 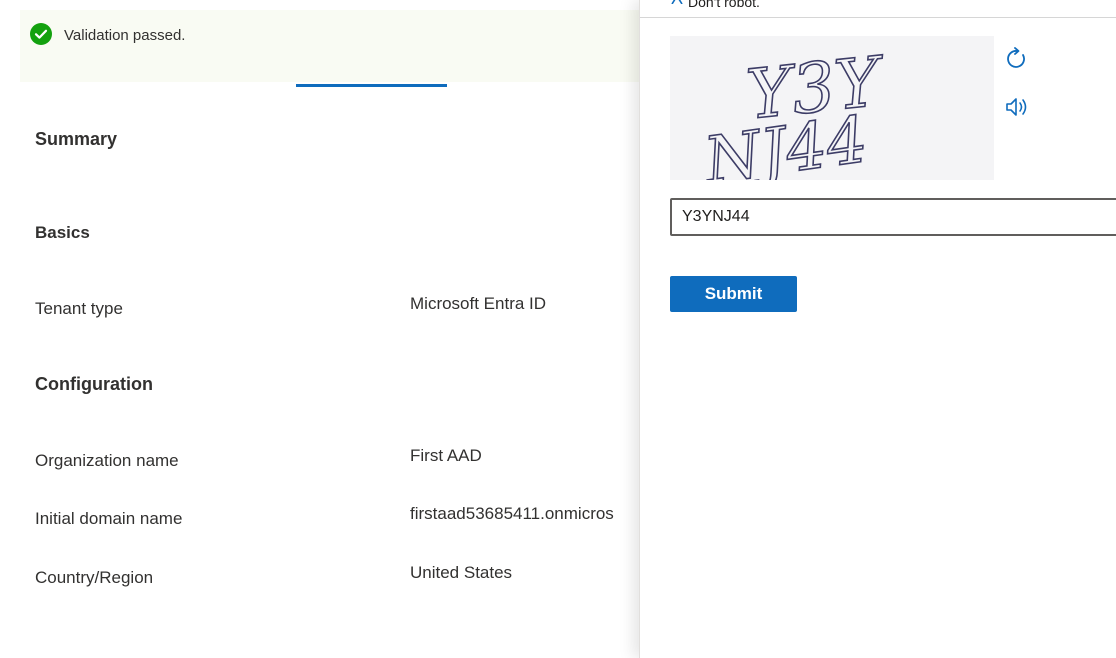 What do you see at coordinates (1017, 59) in the screenshot?
I see `refresh-icon` at bounding box center [1017, 59].